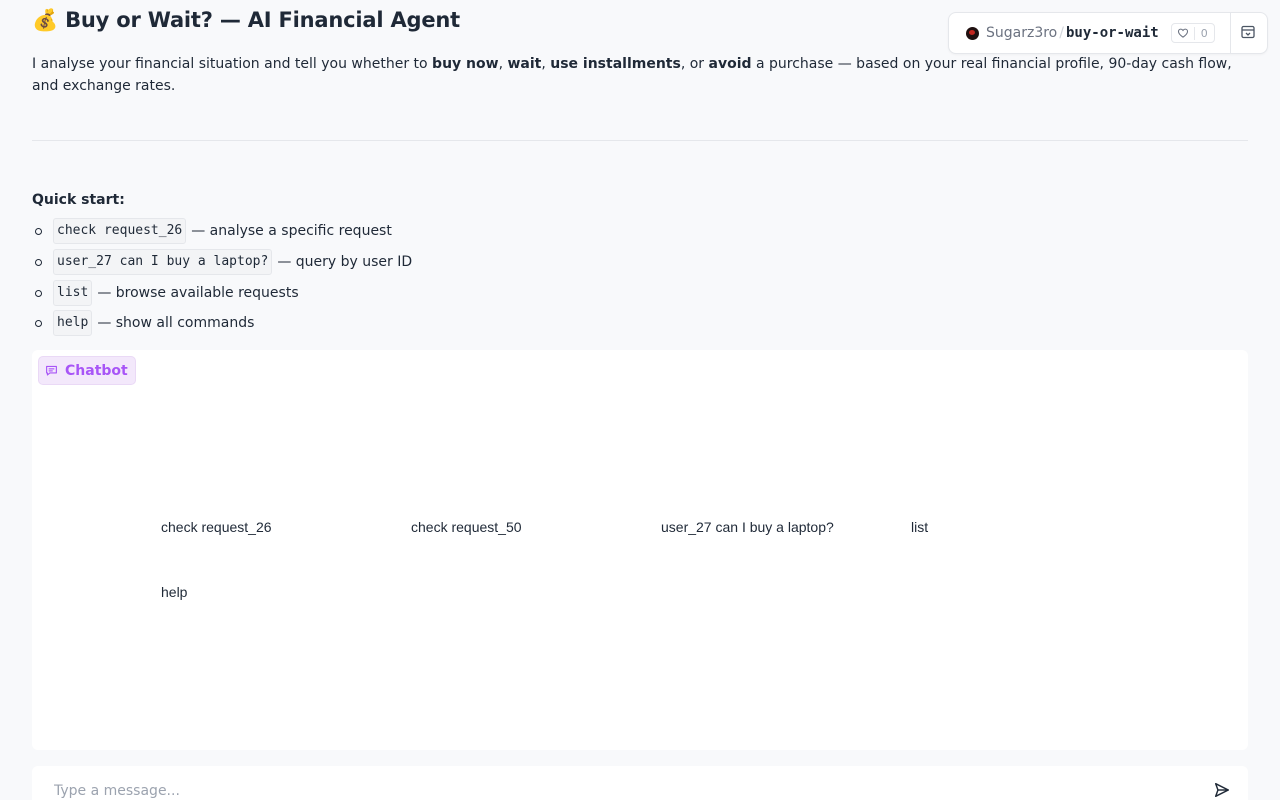 The height and width of the screenshot is (800, 1280). I want to click on intro-text: , or, so click(694, 64).